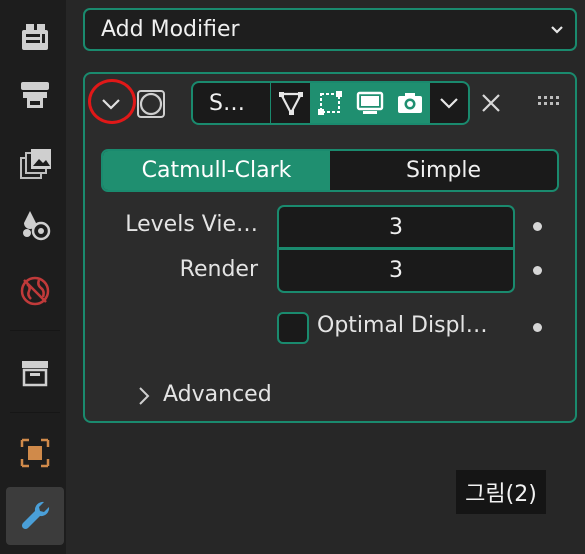 The width and height of the screenshot is (585, 554). I want to click on optimal-display-checkbox, so click(293, 328).